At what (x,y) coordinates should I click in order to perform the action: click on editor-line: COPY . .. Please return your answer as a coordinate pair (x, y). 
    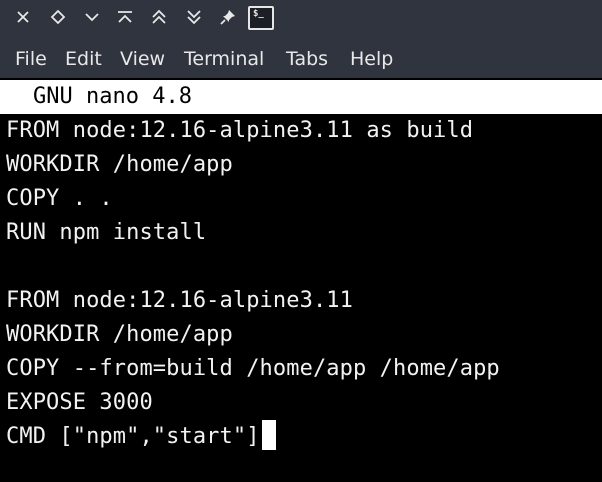
    Looking at the image, I should click on (59, 198).